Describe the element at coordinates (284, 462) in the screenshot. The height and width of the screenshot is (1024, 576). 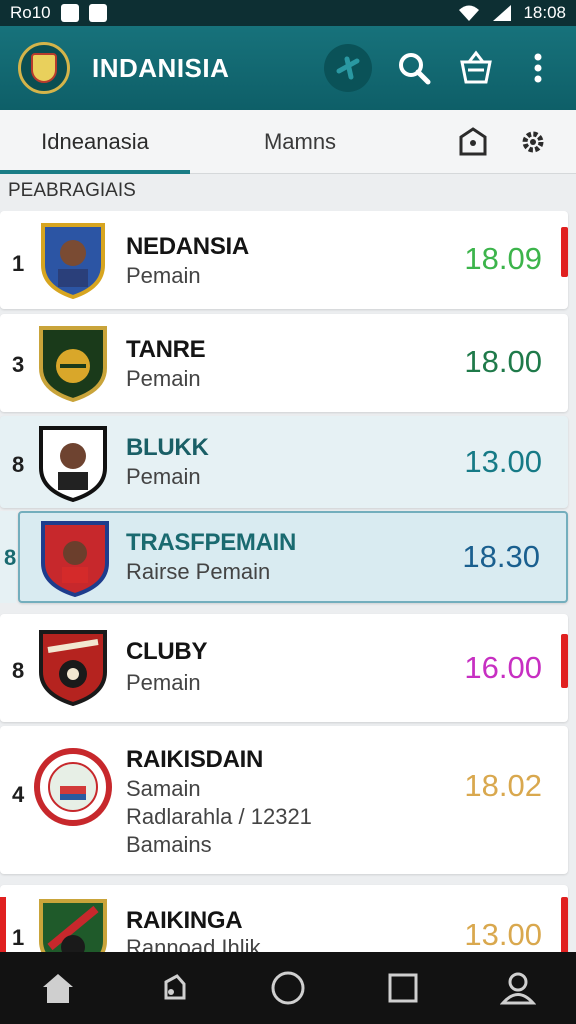
I see `list-item-selected: 8 BLUKK Pemain 13.00` at that location.